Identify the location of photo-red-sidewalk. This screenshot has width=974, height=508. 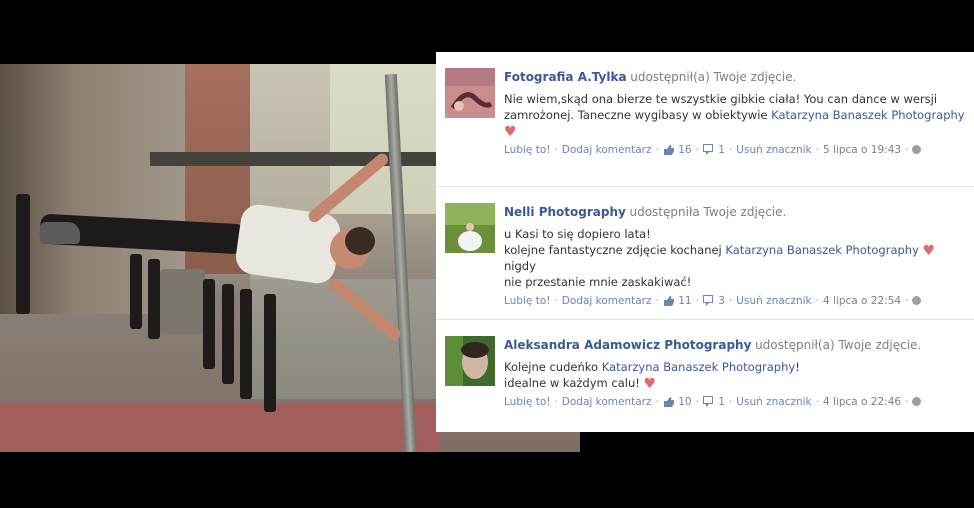
(220, 428).